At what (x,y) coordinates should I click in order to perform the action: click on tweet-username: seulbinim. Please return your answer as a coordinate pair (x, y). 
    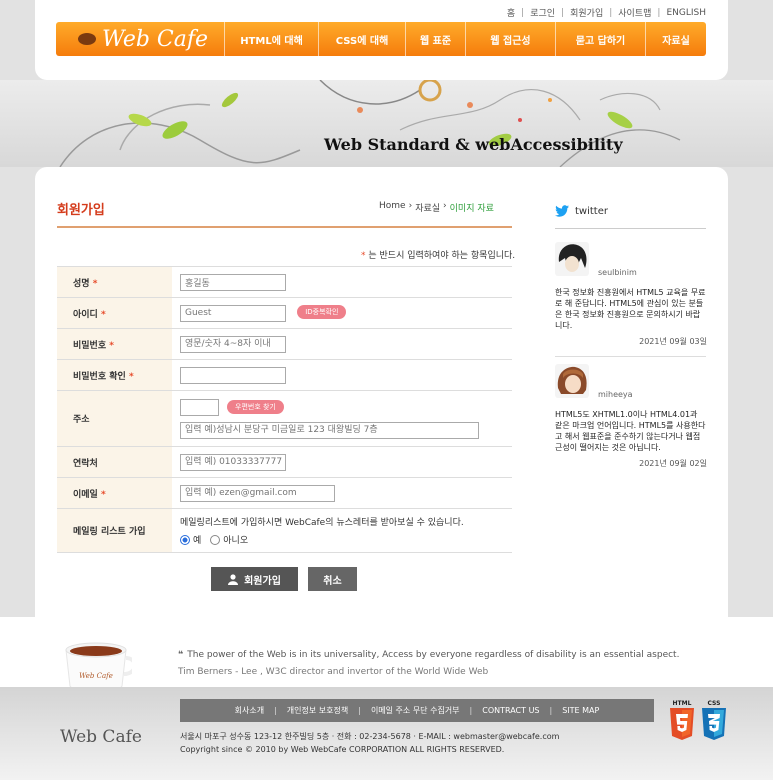
    Looking at the image, I should click on (617, 272).